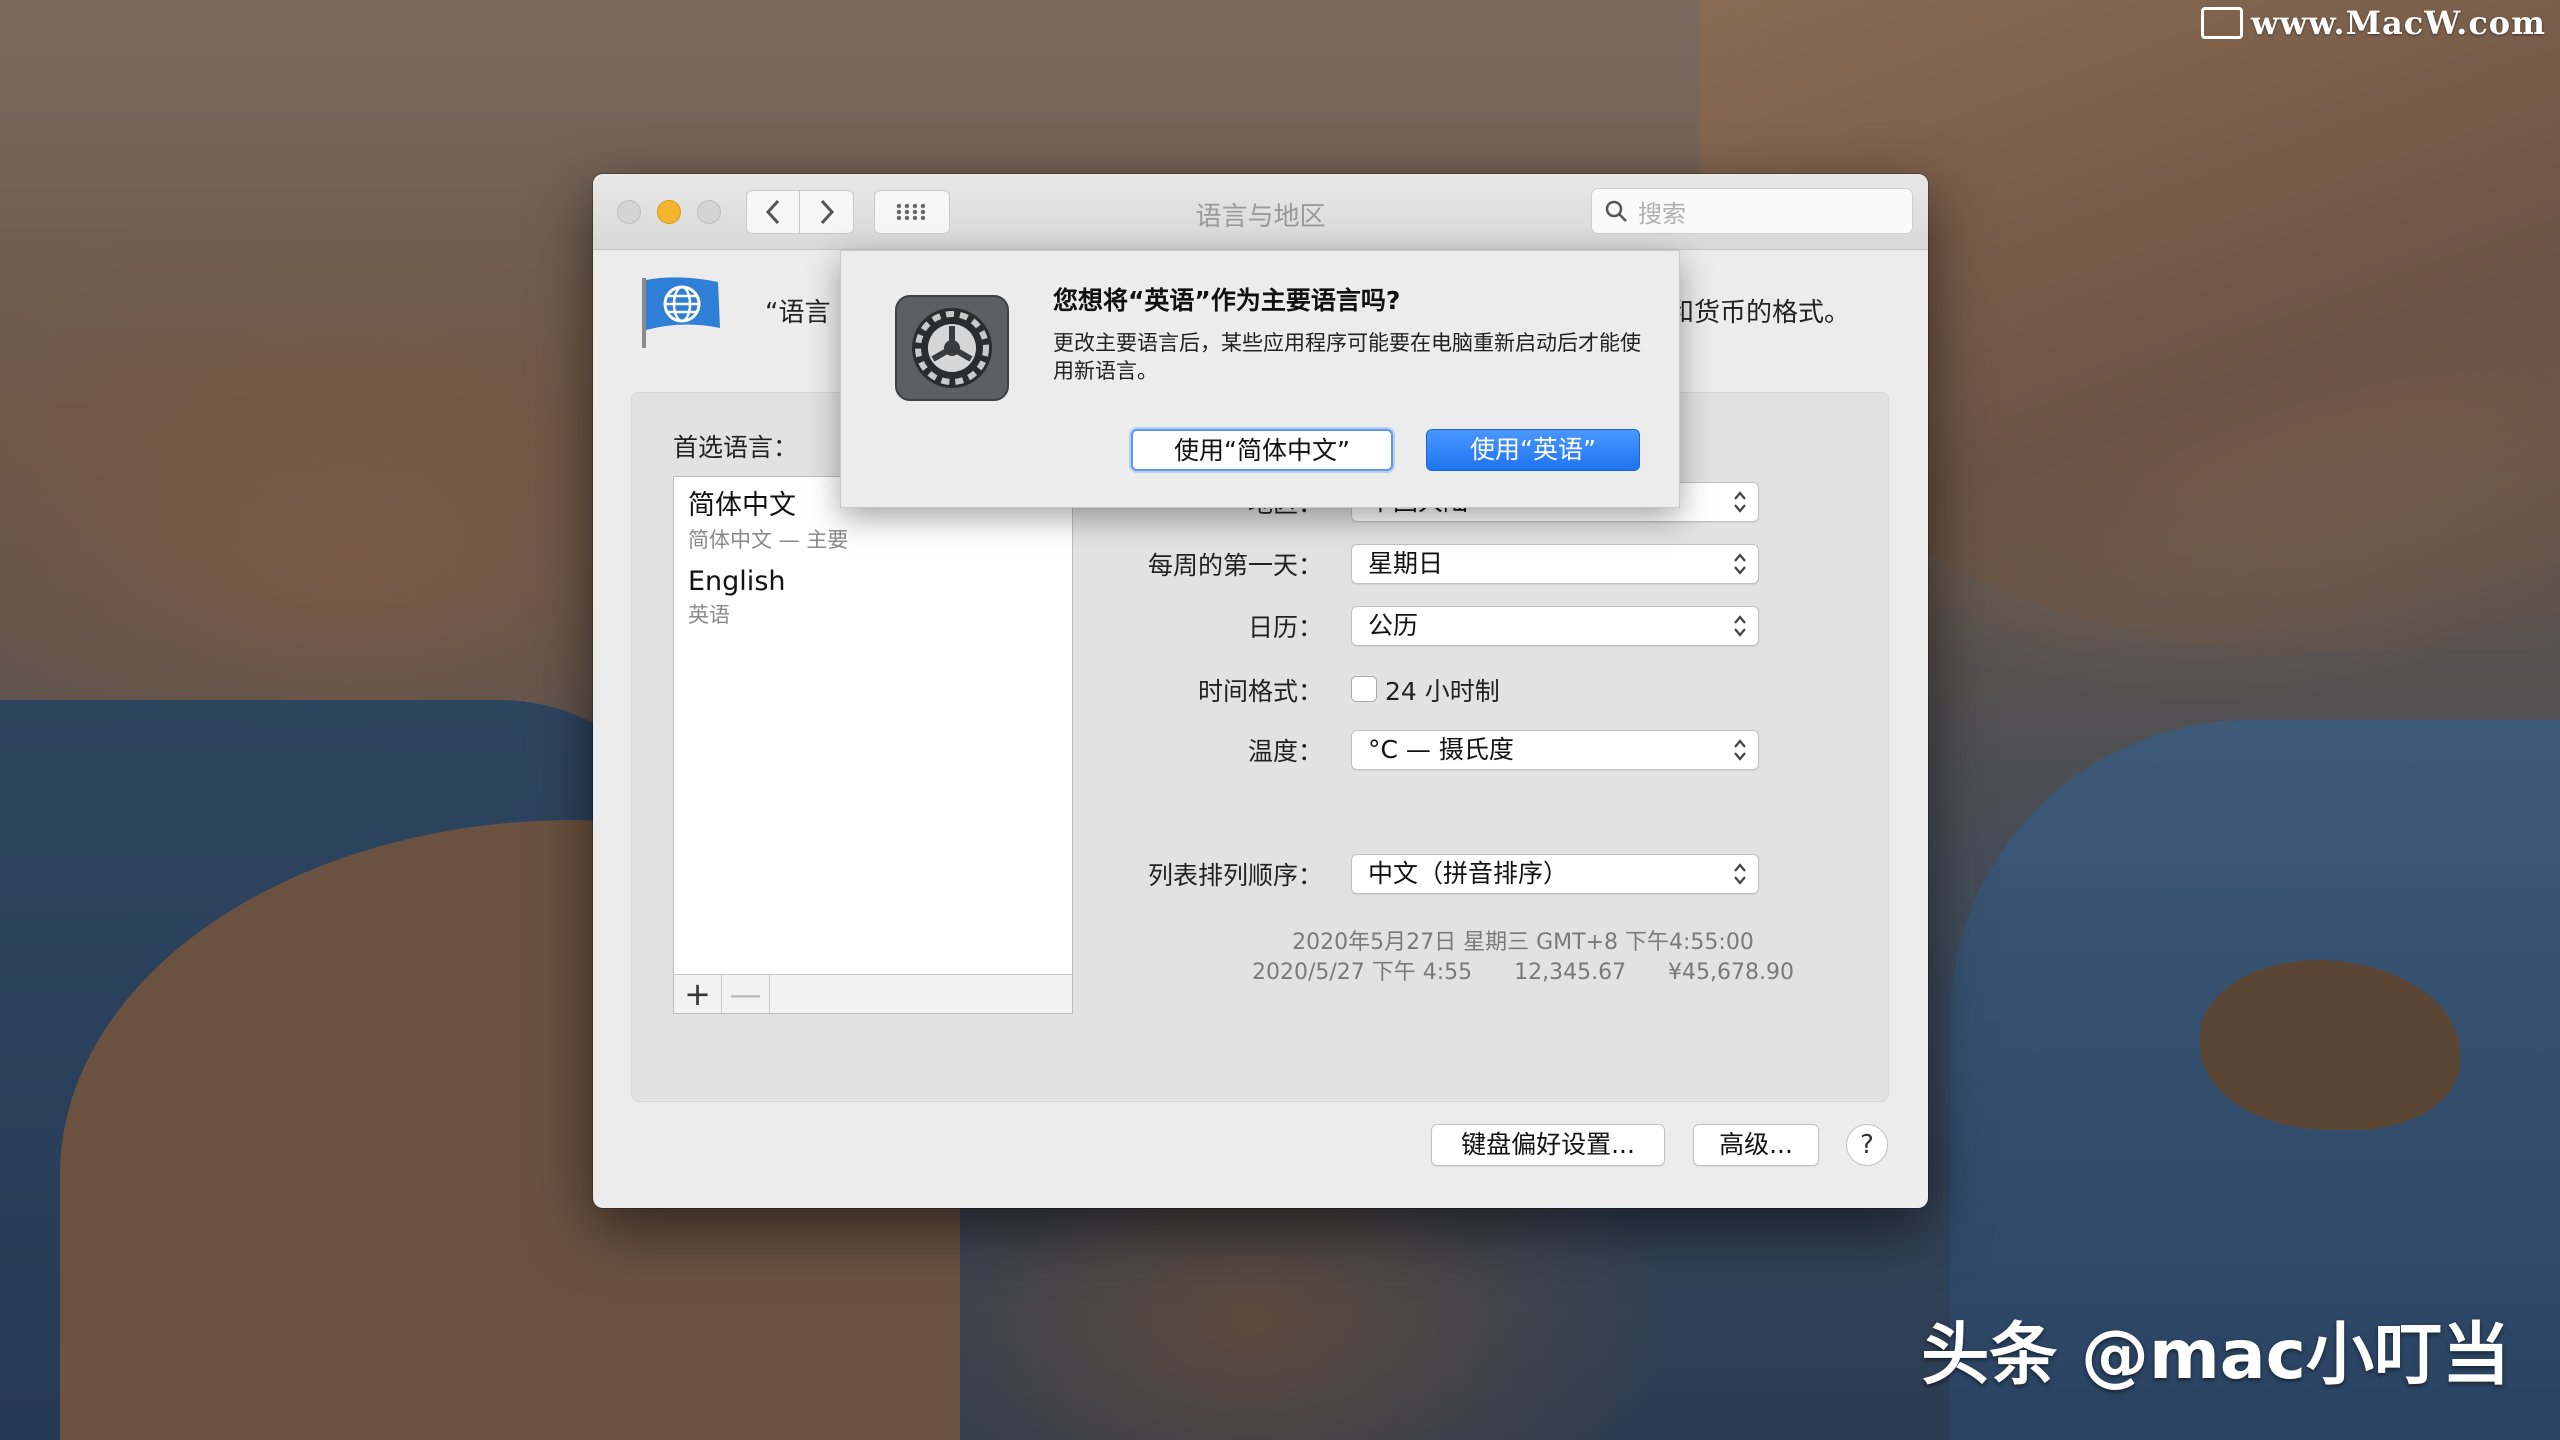 The width and height of the screenshot is (2560, 1440). I want to click on preferred-languages-label: 首选语言：, so click(736, 447).